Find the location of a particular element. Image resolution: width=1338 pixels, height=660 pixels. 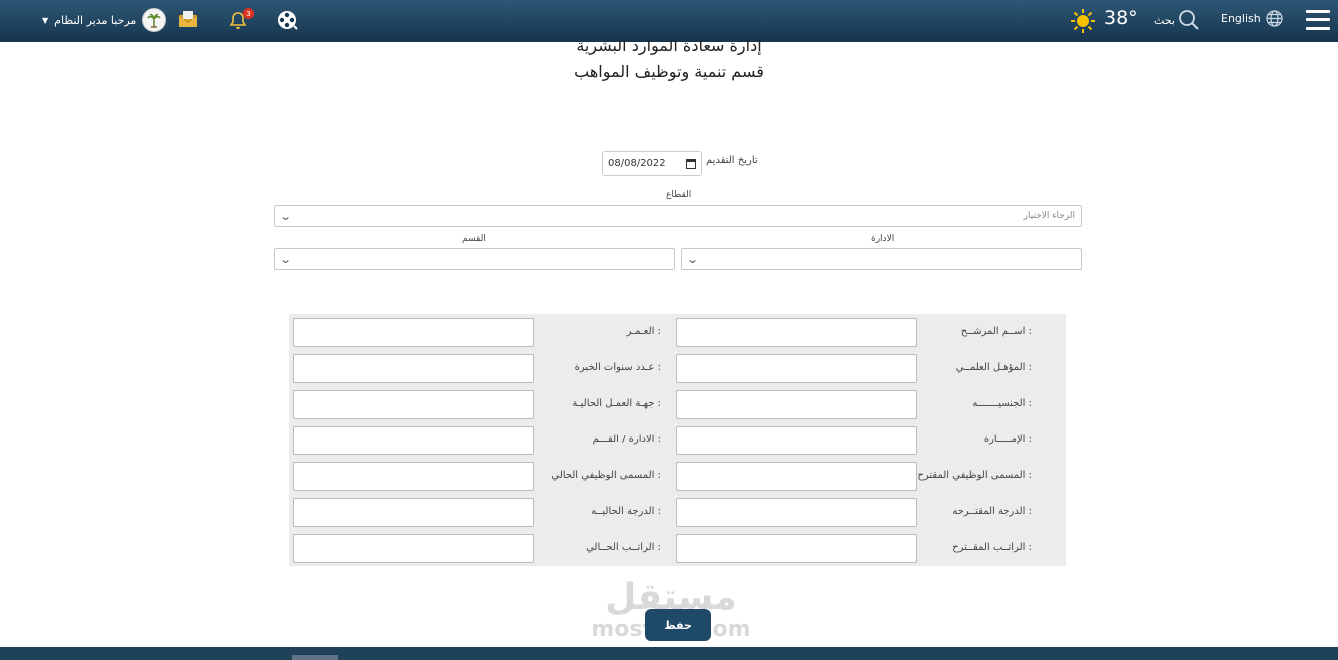

page-footer is located at coordinates (669, 653).